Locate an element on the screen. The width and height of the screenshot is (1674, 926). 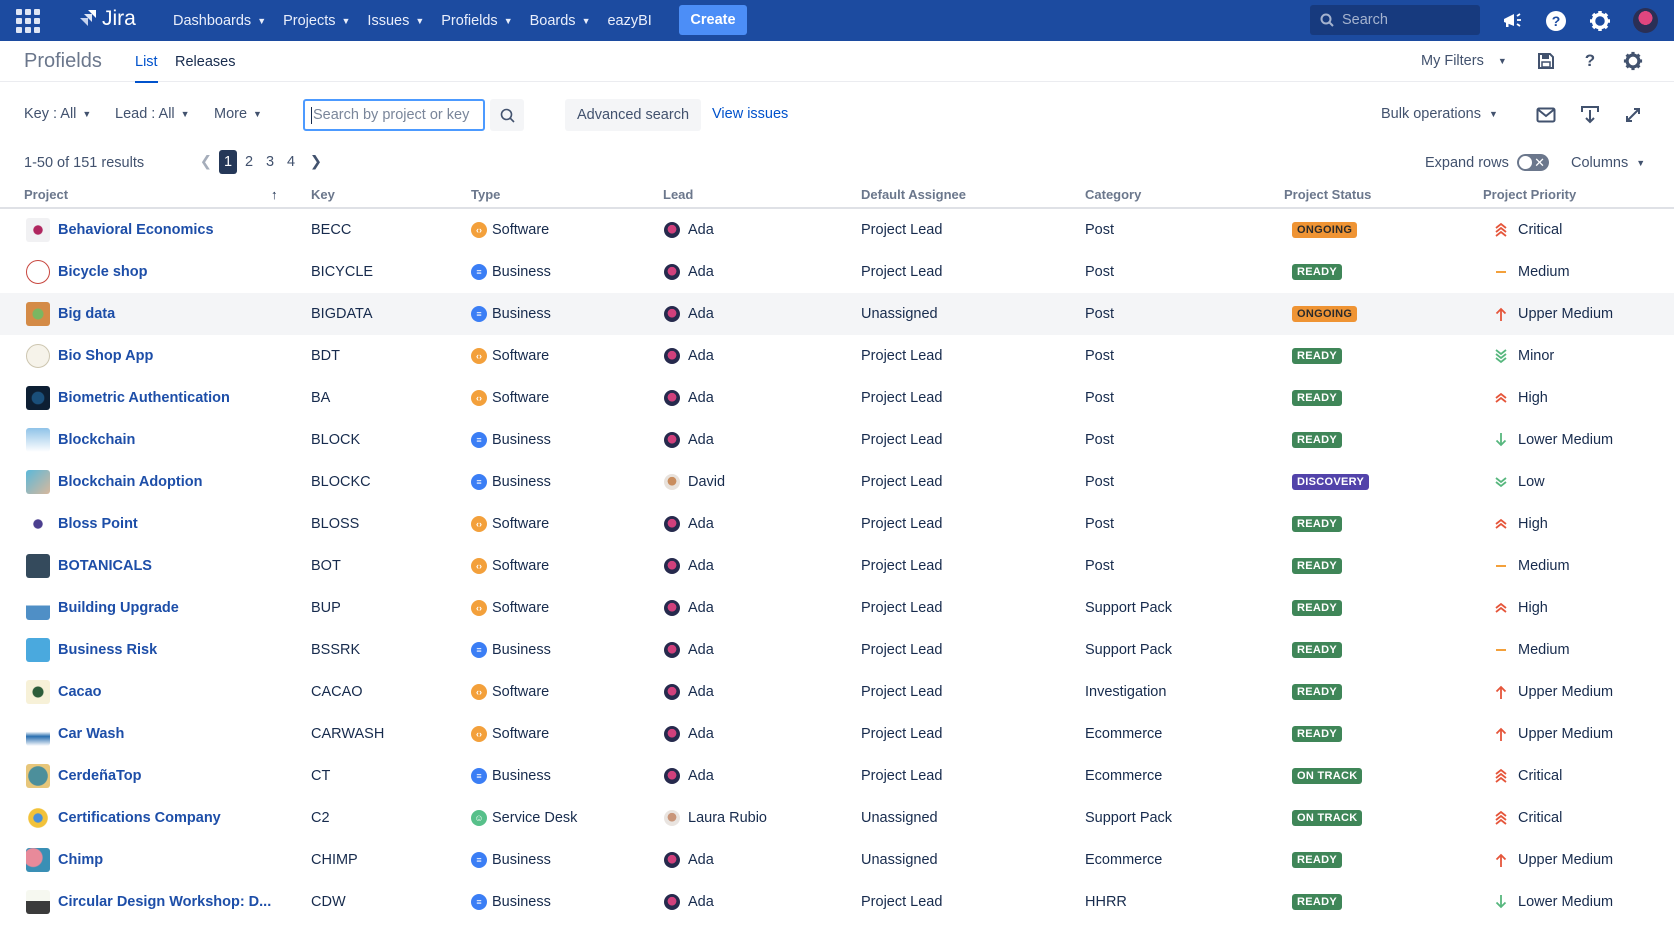
page-1: 1 is located at coordinates (228, 162).